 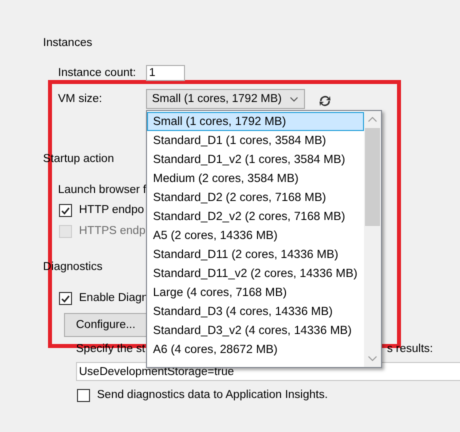 What do you see at coordinates (255, 159) in the screenshot?
I see `dropdown-option: Standard_D1_v2 (1 cores, 3584 MB)` at bounding box center [255, 159].